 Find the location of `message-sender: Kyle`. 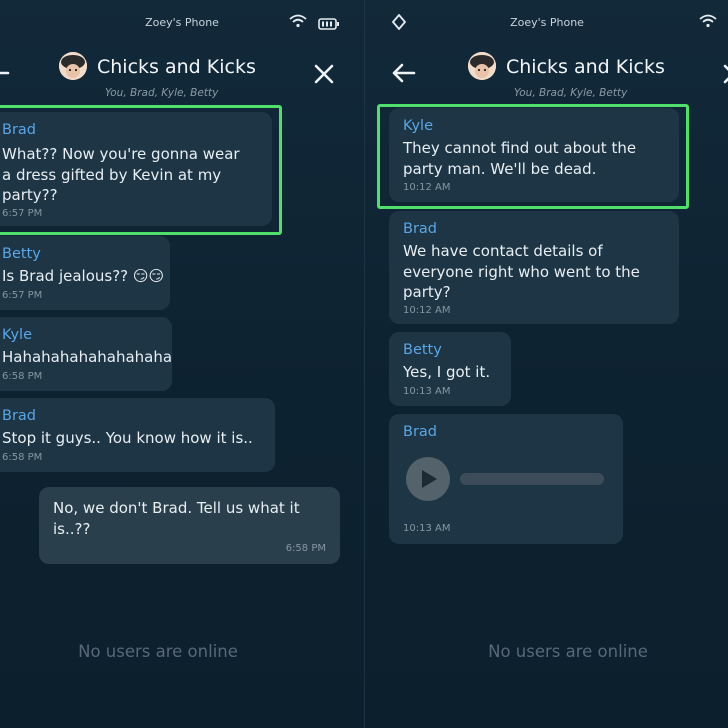

message-sender: Kyle is located at coordinates (17, 335).